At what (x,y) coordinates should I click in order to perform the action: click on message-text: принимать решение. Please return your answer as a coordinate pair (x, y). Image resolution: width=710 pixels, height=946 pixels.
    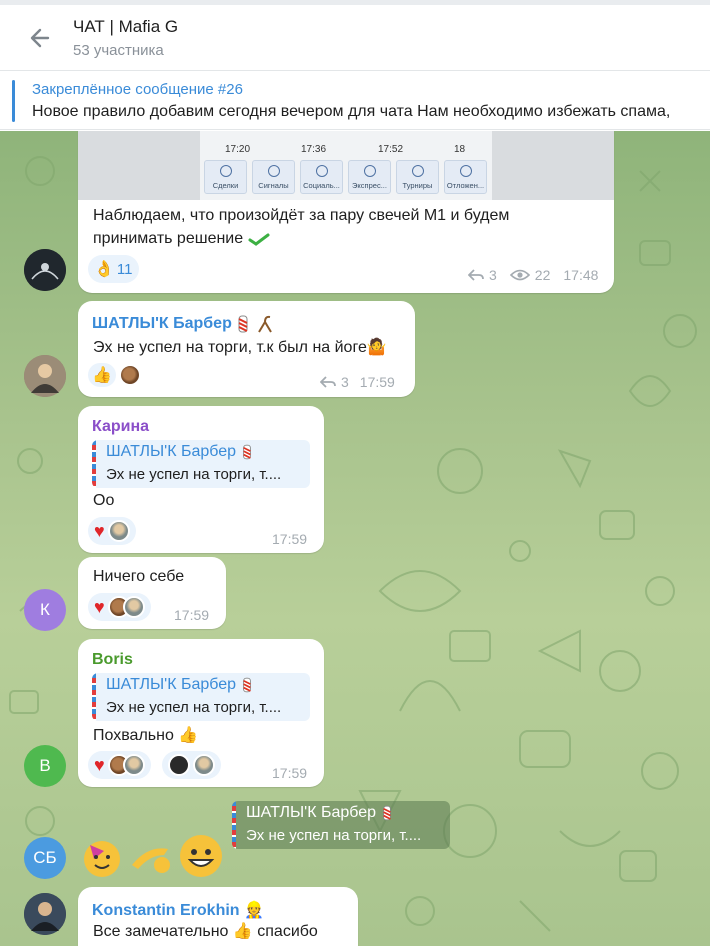
    Looking at the image, I should click on (181, 239).